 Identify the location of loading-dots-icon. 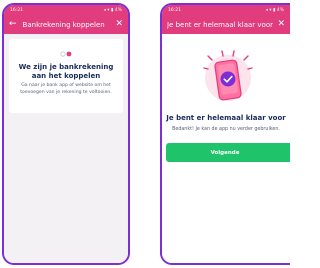
(66, 54).